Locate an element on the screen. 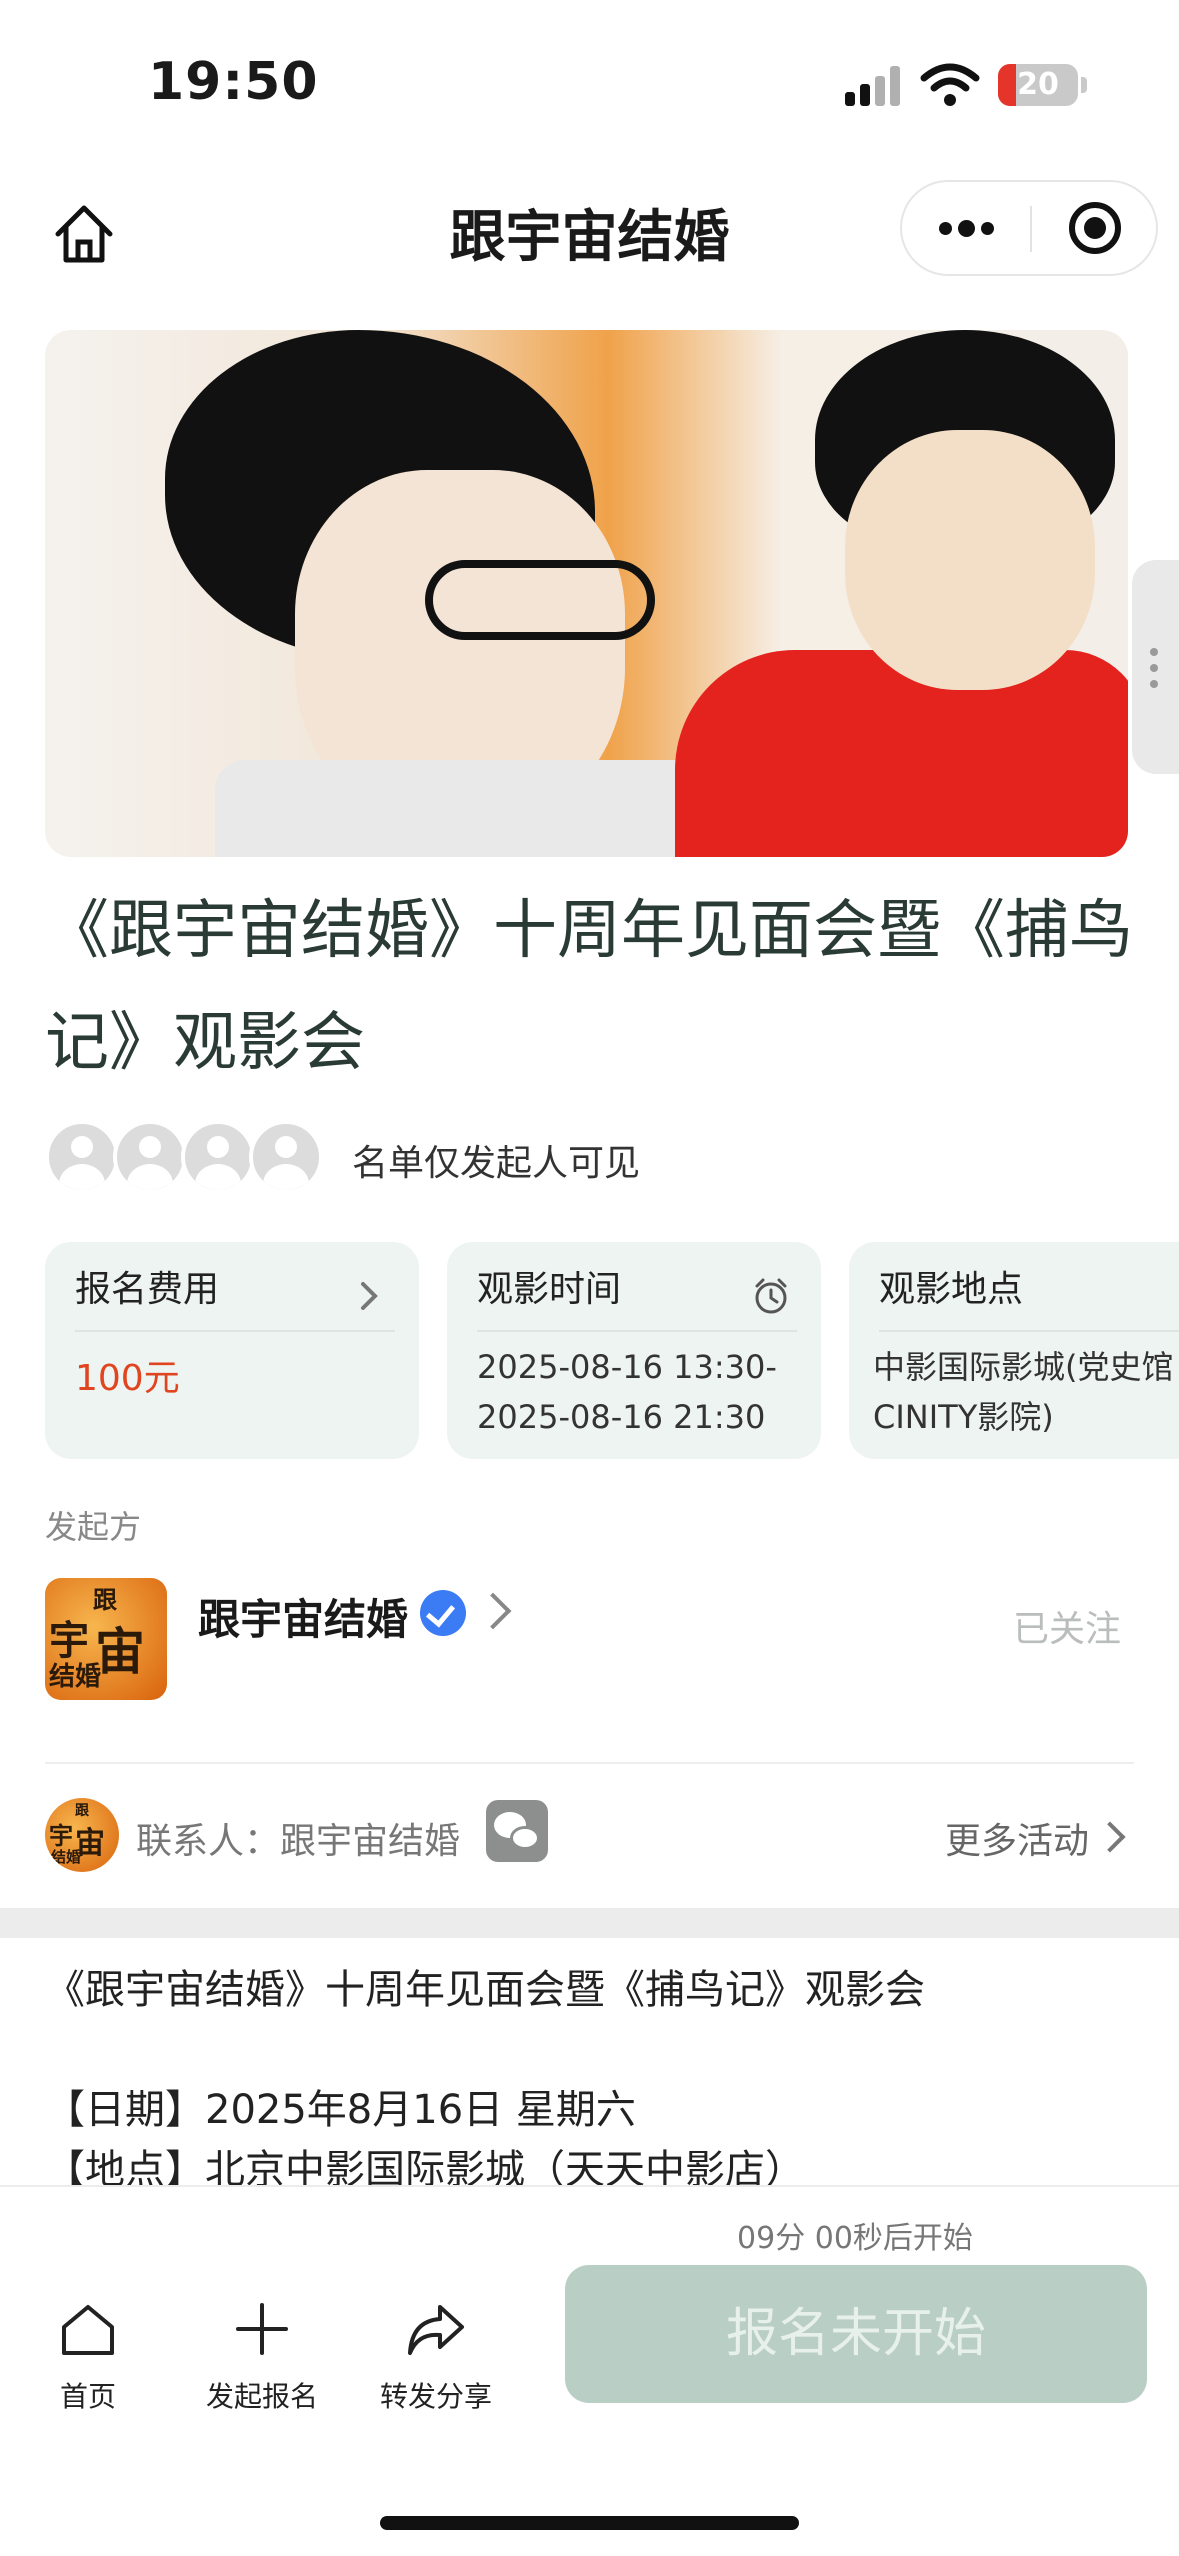 This screenshot has height=2556, width=1179. attendee-avatars is located at coordinates (195, 1160).